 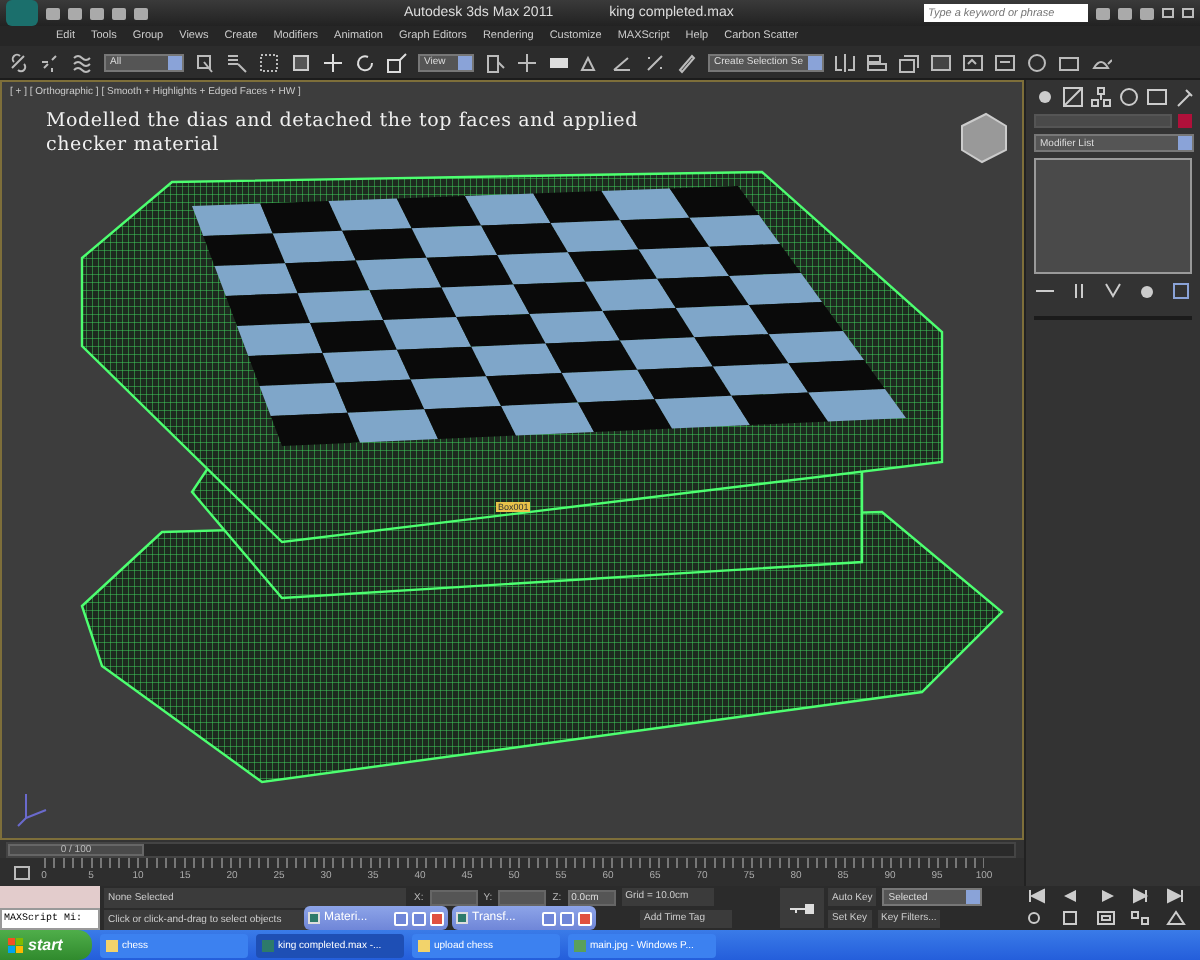 I want to click on link-icon, so click(x=19, y=62).